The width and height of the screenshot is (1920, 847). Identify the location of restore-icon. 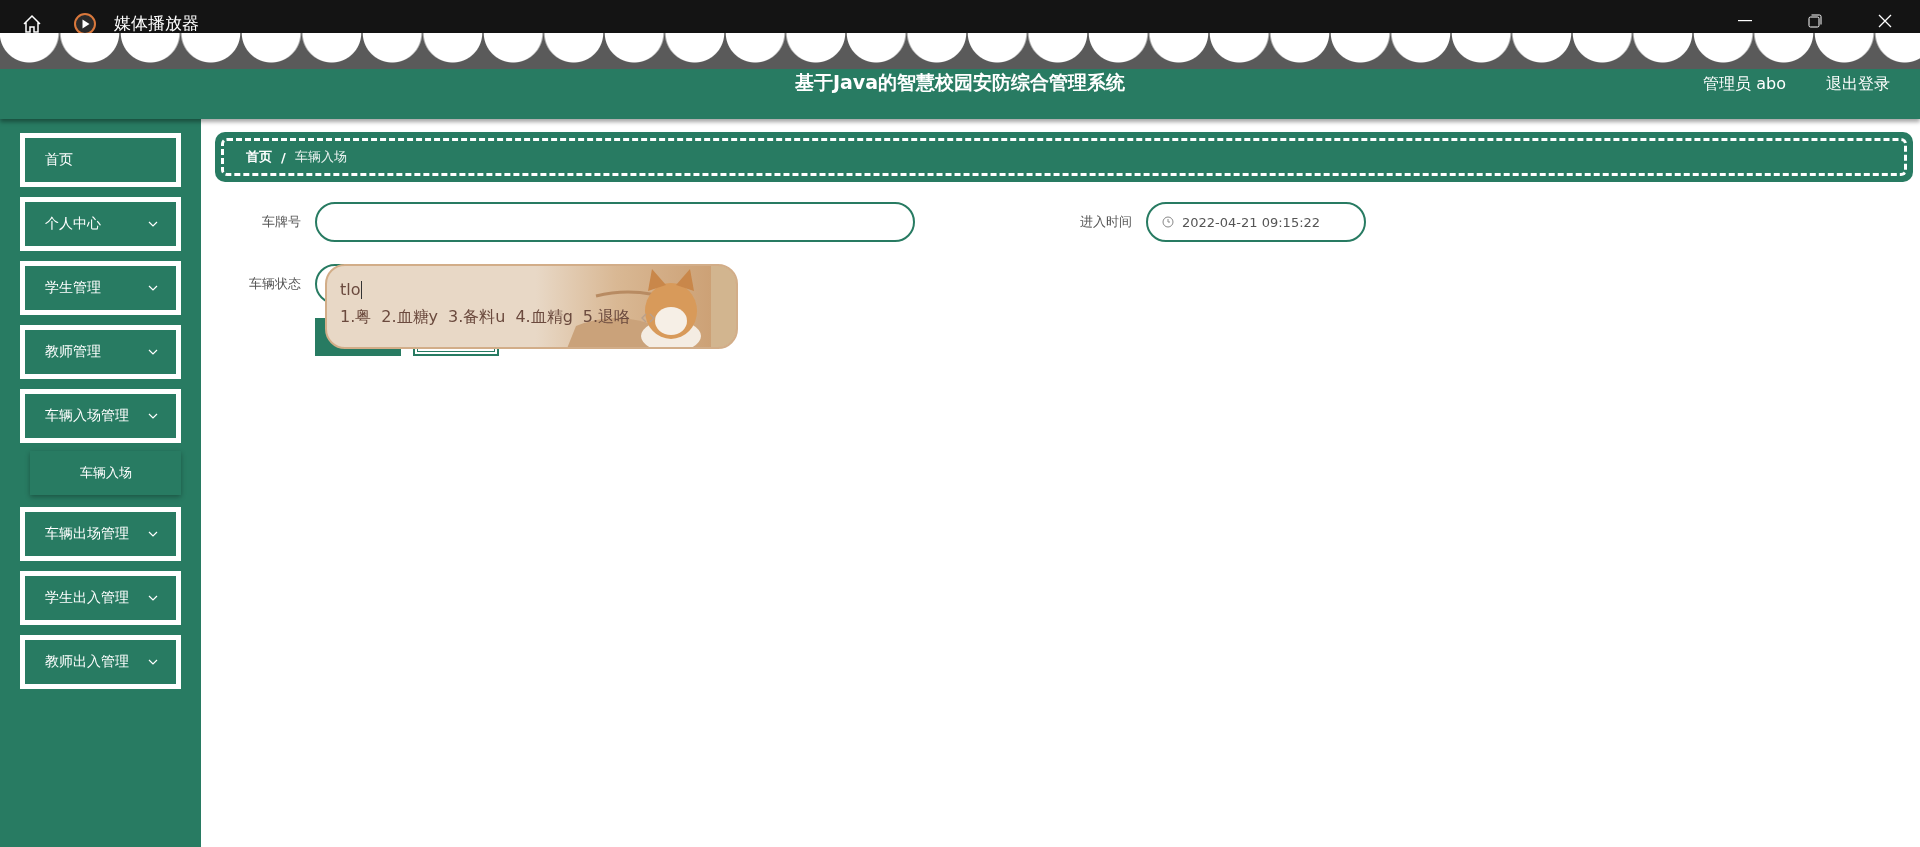
(1815, 20).